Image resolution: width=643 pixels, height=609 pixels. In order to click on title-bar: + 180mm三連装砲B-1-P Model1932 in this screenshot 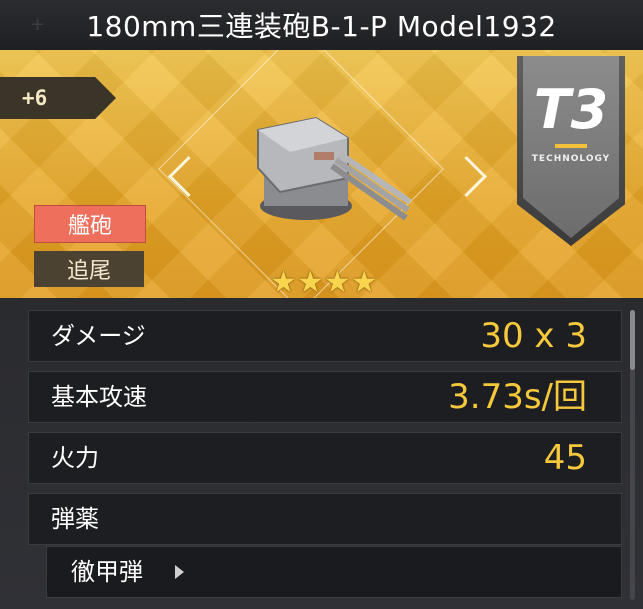, I will do `click(321, 25)`.